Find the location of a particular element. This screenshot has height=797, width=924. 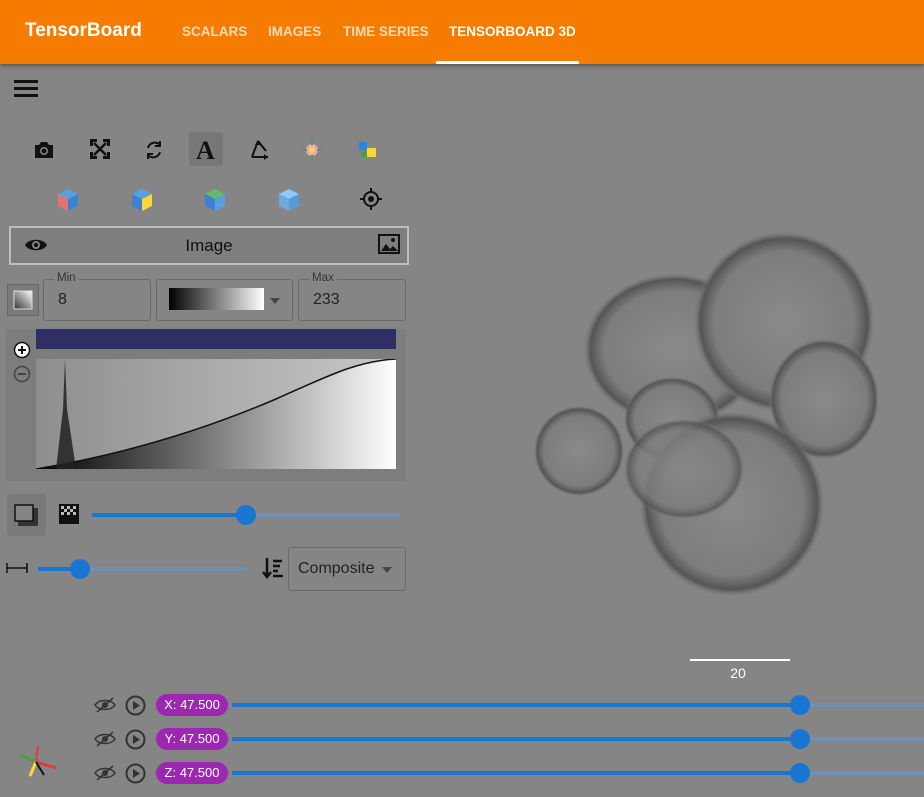

gradient-icon is located at coordinates (23, 300).